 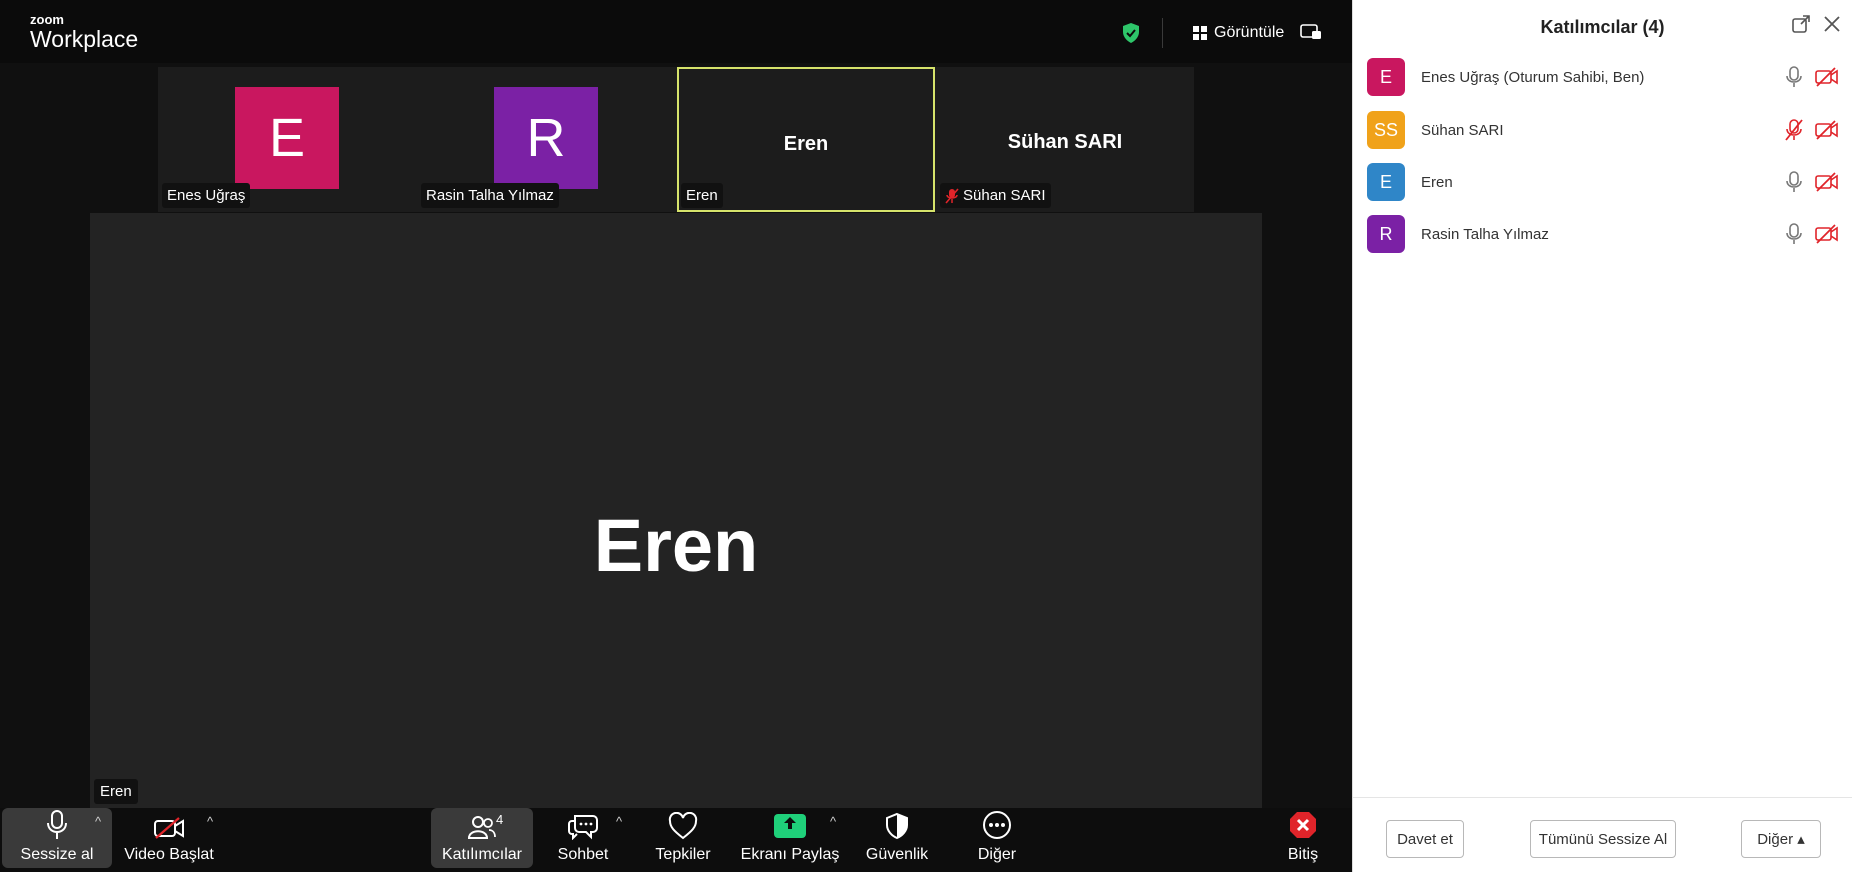 What do you see at coordinates (1386, 234) in the screenshot?
I see `participant-avatar: R` at bounding box center [1386, 234].